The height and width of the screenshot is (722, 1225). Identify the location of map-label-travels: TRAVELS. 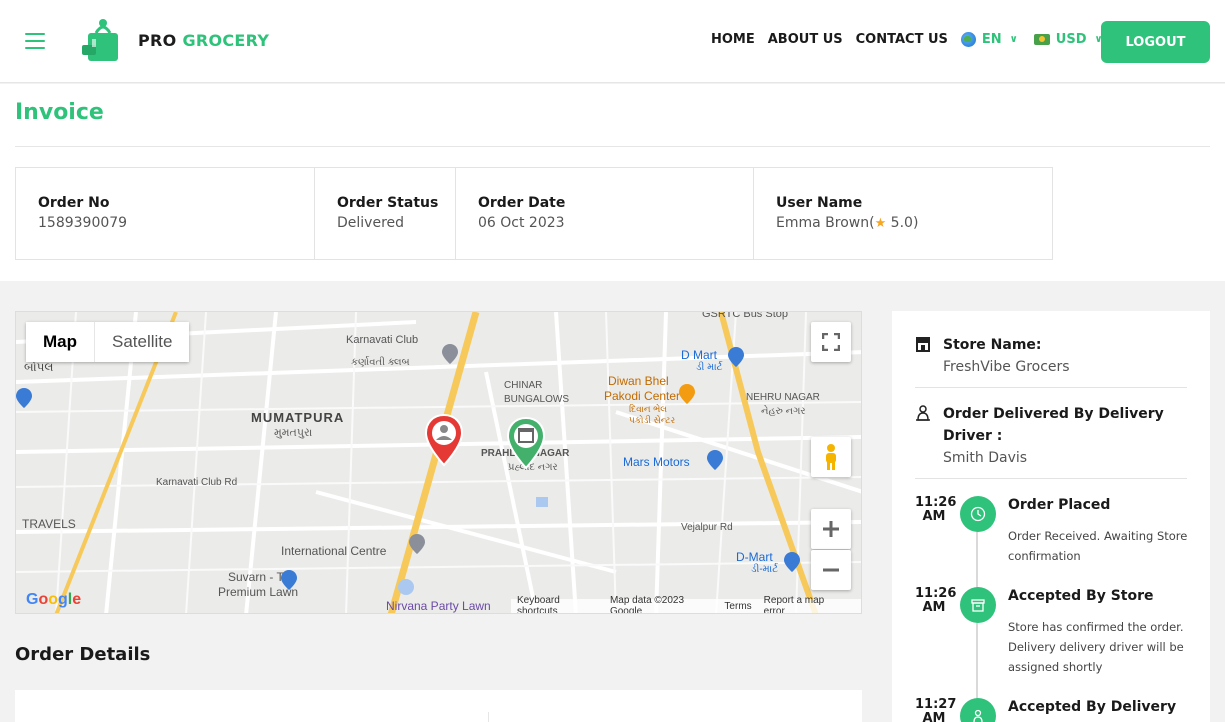
(49, 524).